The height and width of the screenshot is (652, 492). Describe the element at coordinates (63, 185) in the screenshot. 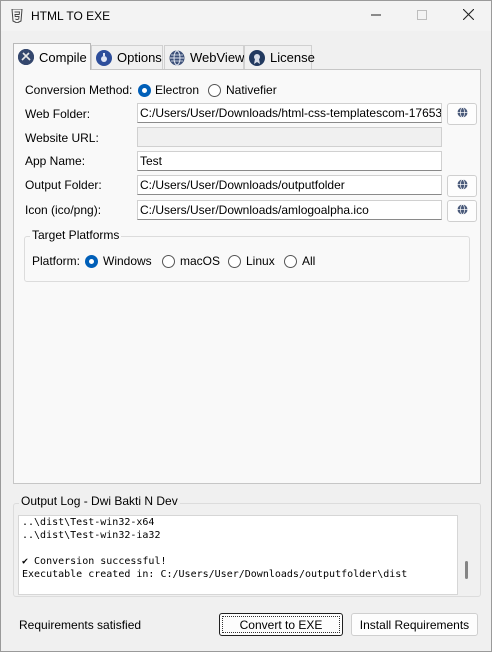

I see `output-folder-label: Output Folder:` at that location.